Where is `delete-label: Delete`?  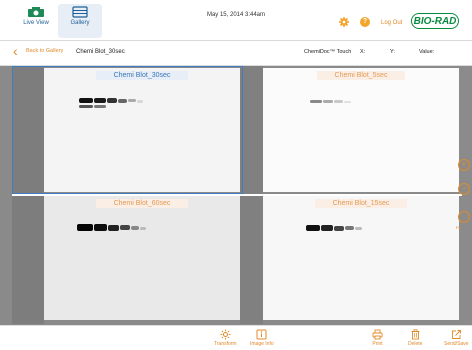
delete-label: Delete is located at coordinates (415, 344).